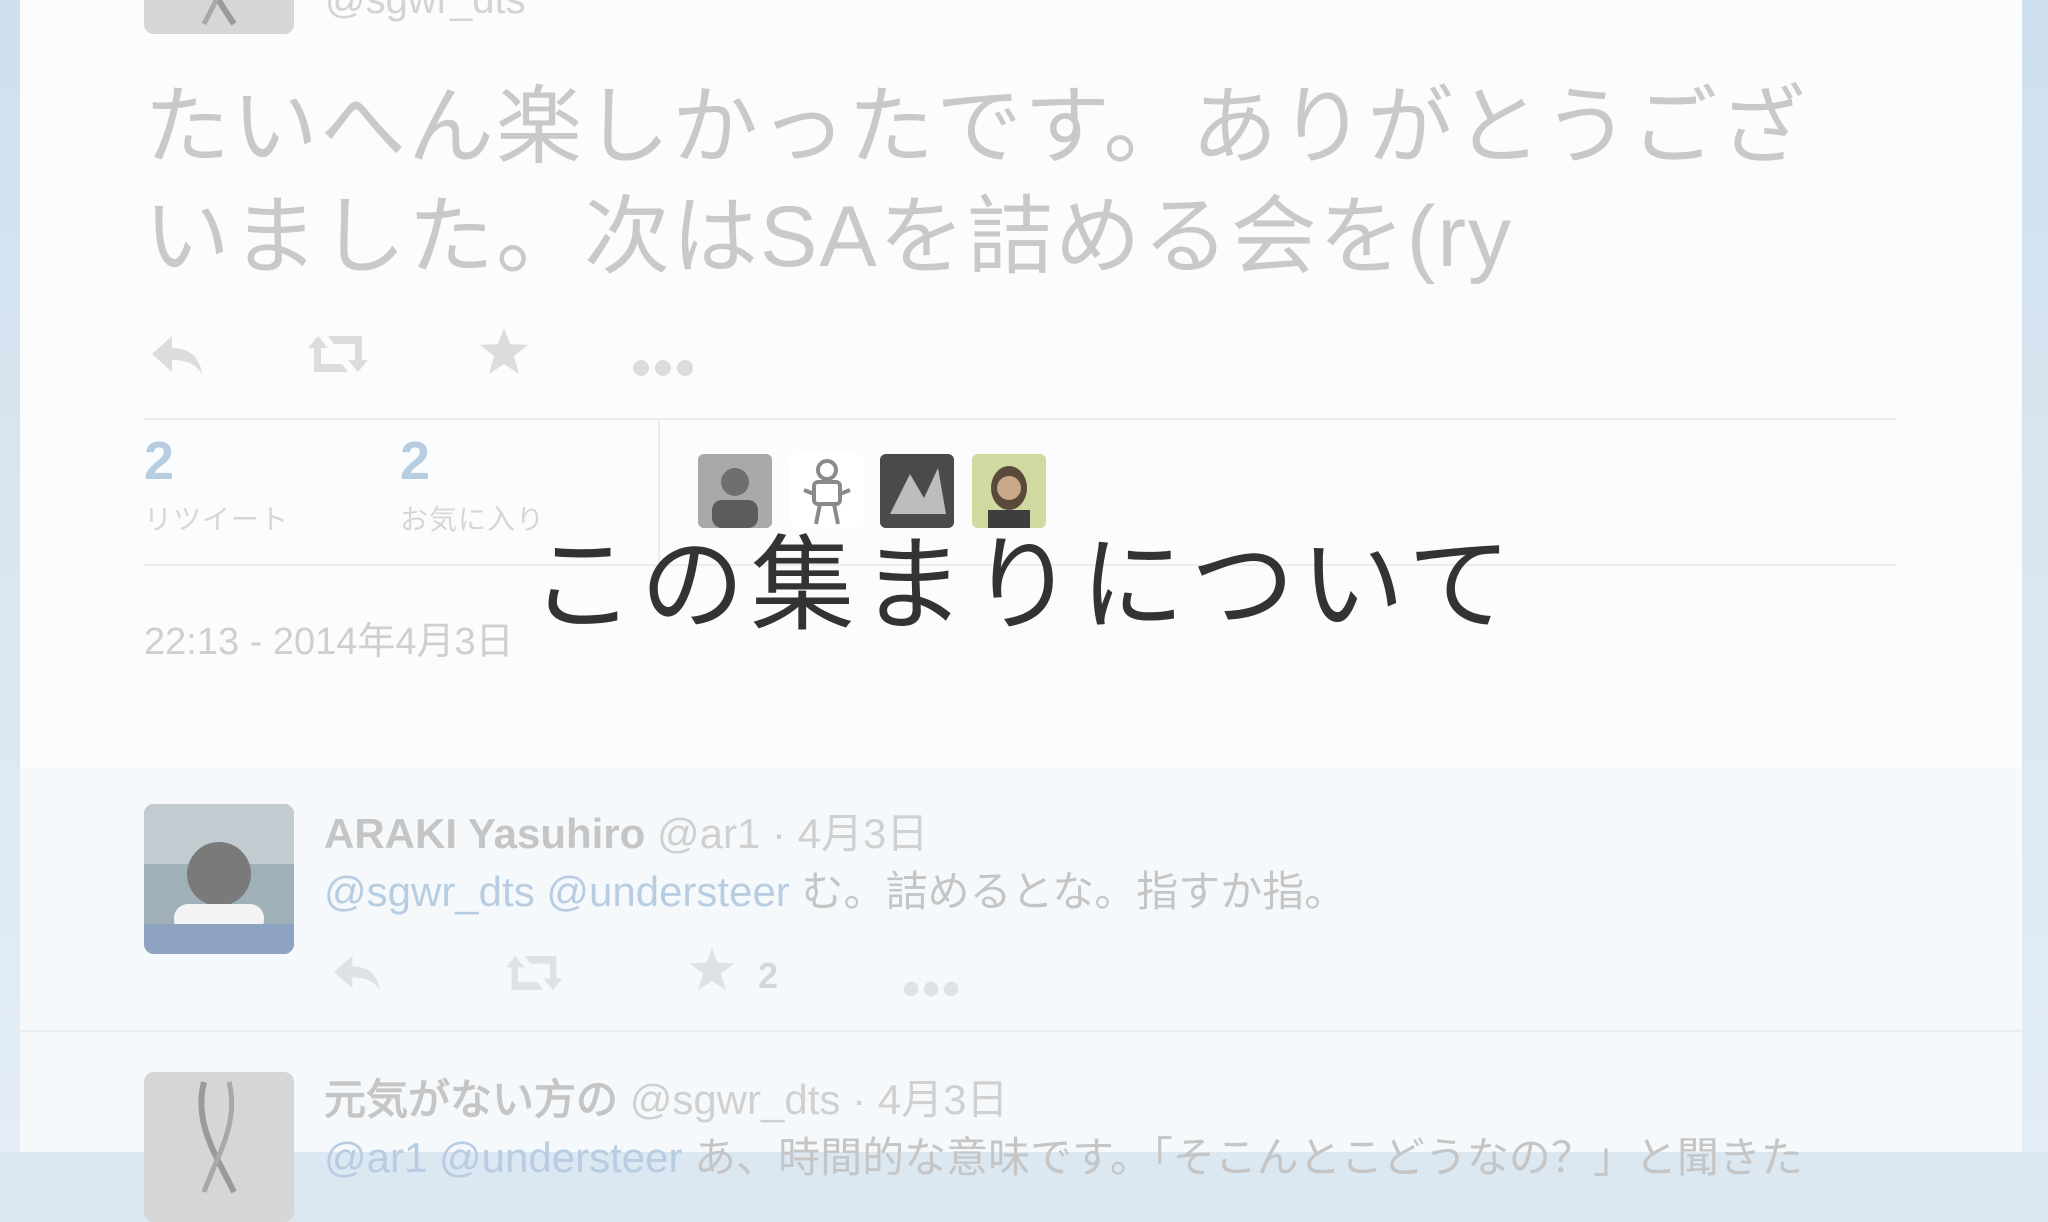 The width and height of the screenshot is (2048, 1222). What do you see at coordinates (708, 833) in the screenshot?
I see `reply-1-handle: @ar1` at bounding box center [708, 833].